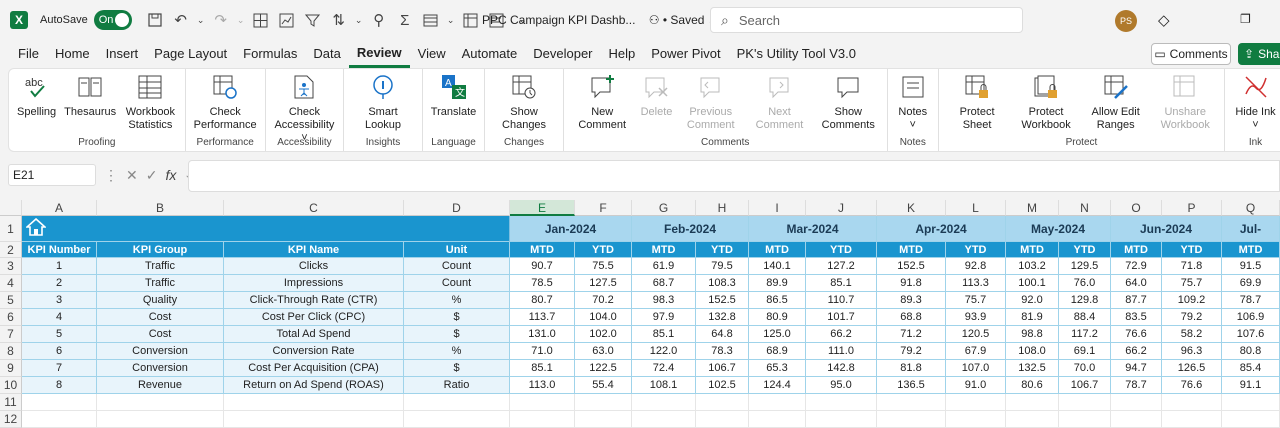  Describe the element at coordinates (542, 368) in the screenshot. I see `table-cell: 85.1` at that location.